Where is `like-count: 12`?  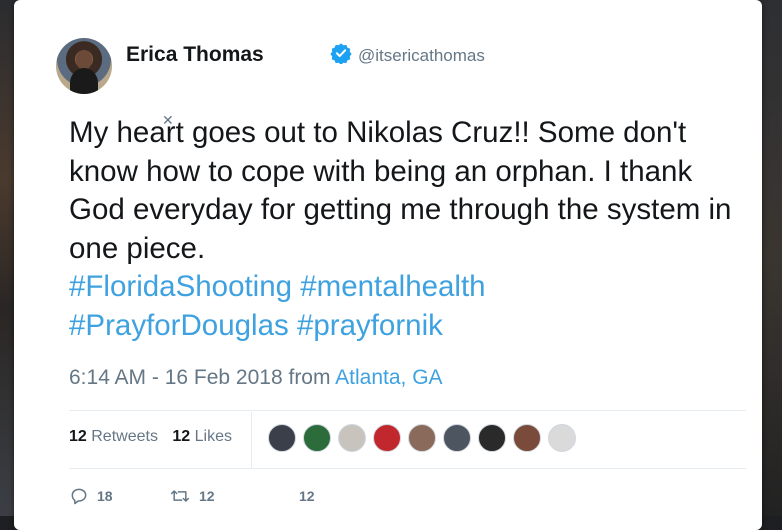 like-count: 12 is located at coordinates (307, 496).